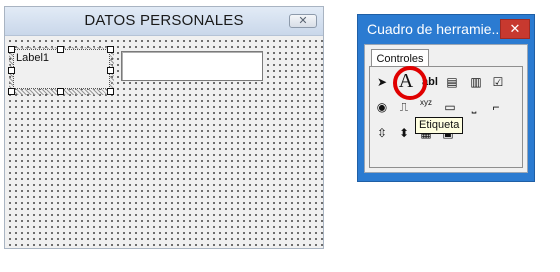 Image resolution: width=560 pixels, height=272 pixels. I want to click on listbox-tool-icon: ▥, so click(476, 82).